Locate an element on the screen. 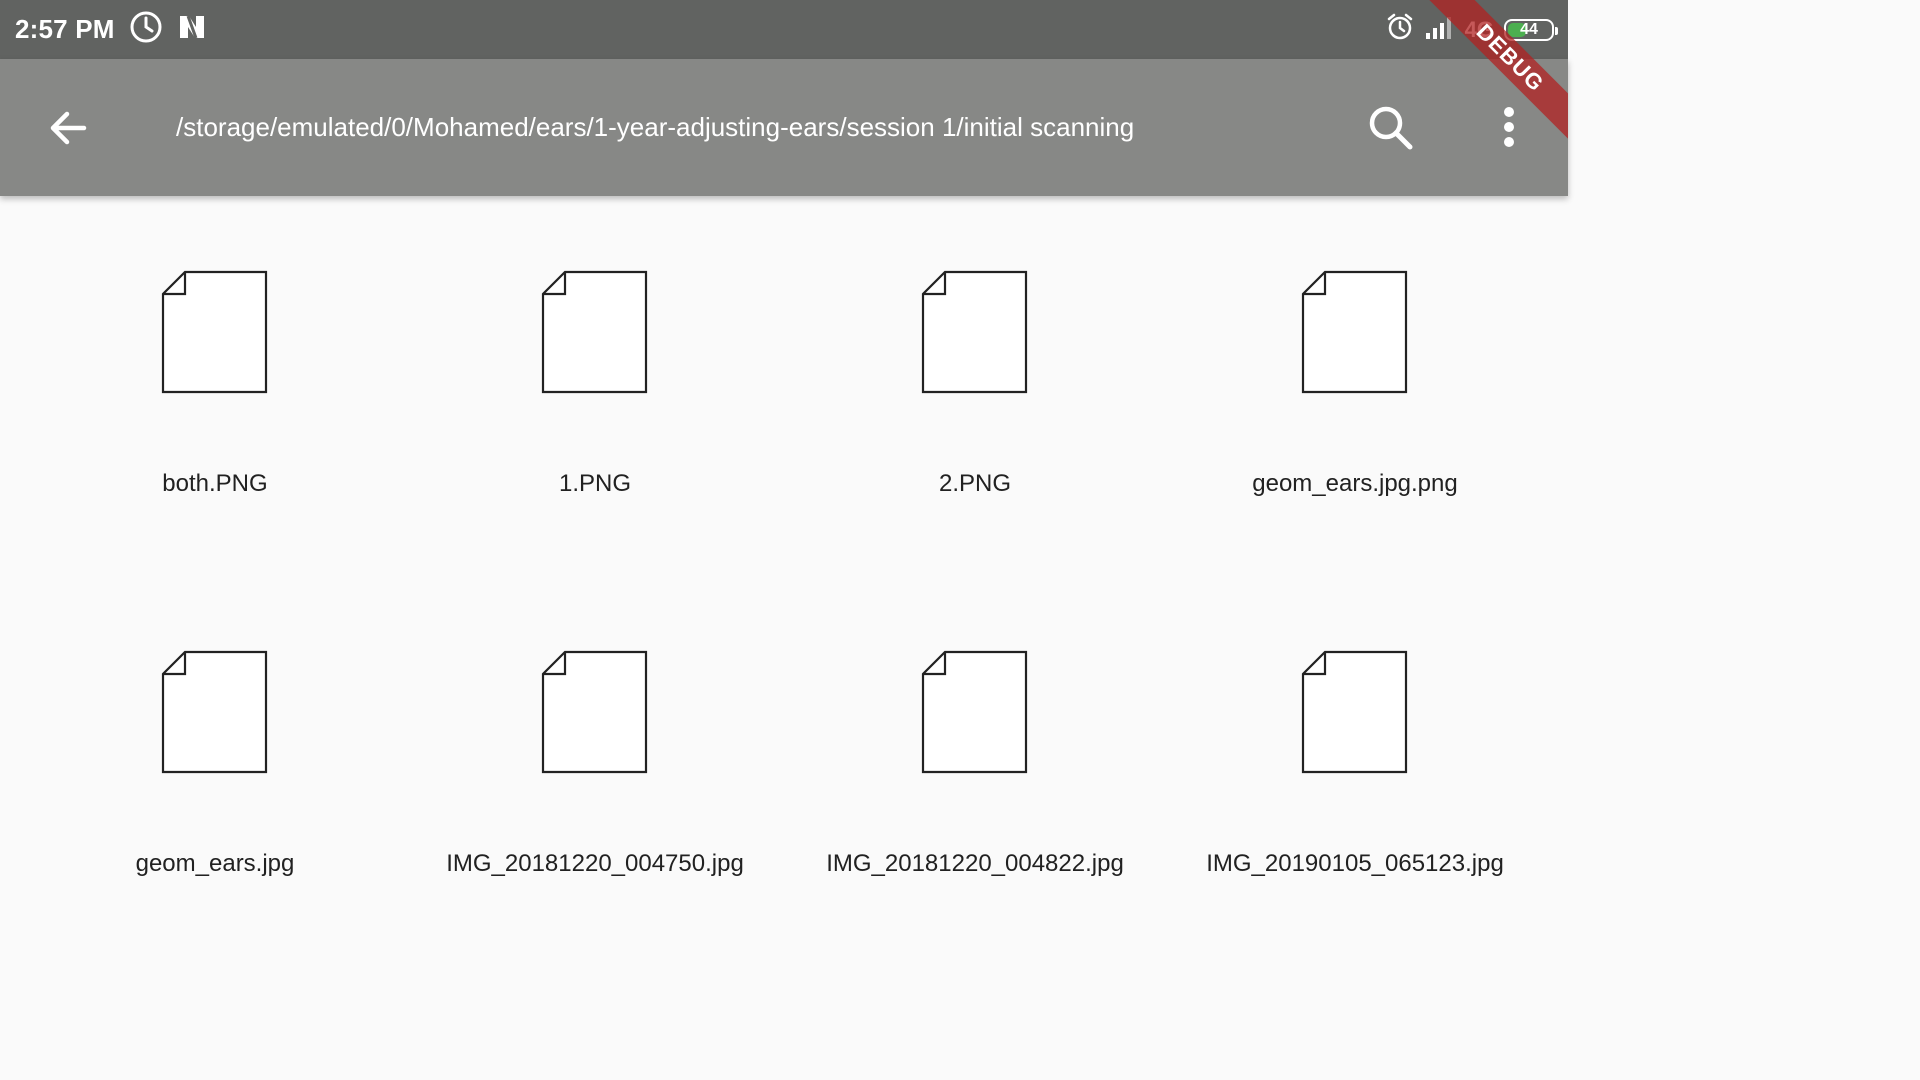  file-name: 2.PNG is located at coordinates (975, 483).